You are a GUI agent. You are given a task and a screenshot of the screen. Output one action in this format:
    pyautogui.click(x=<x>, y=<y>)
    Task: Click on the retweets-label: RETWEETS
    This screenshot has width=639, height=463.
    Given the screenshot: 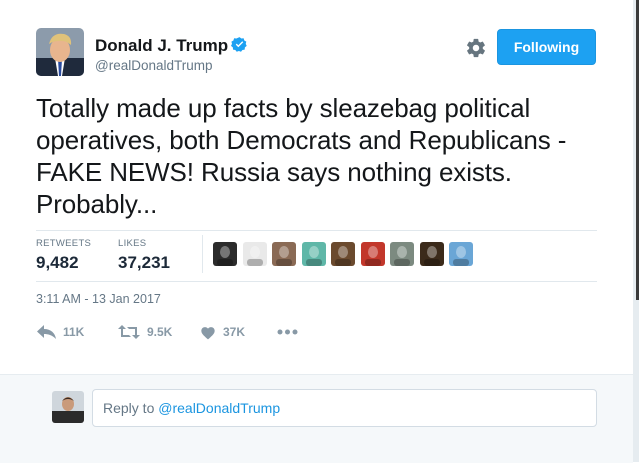 What is the action you would take?
    pyautogui.click(x=63, y=243)
    